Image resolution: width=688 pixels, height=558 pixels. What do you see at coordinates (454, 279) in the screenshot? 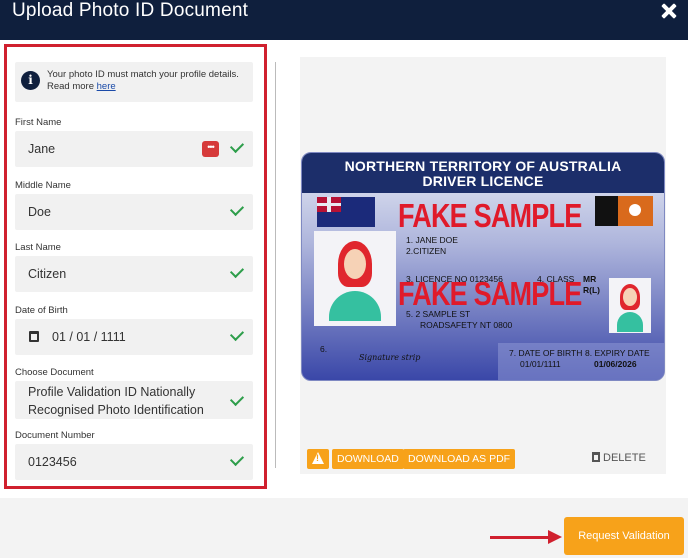
I see `card-licence-no: 3. LICENCE NO 0123456` at bounding box center [454, 279].